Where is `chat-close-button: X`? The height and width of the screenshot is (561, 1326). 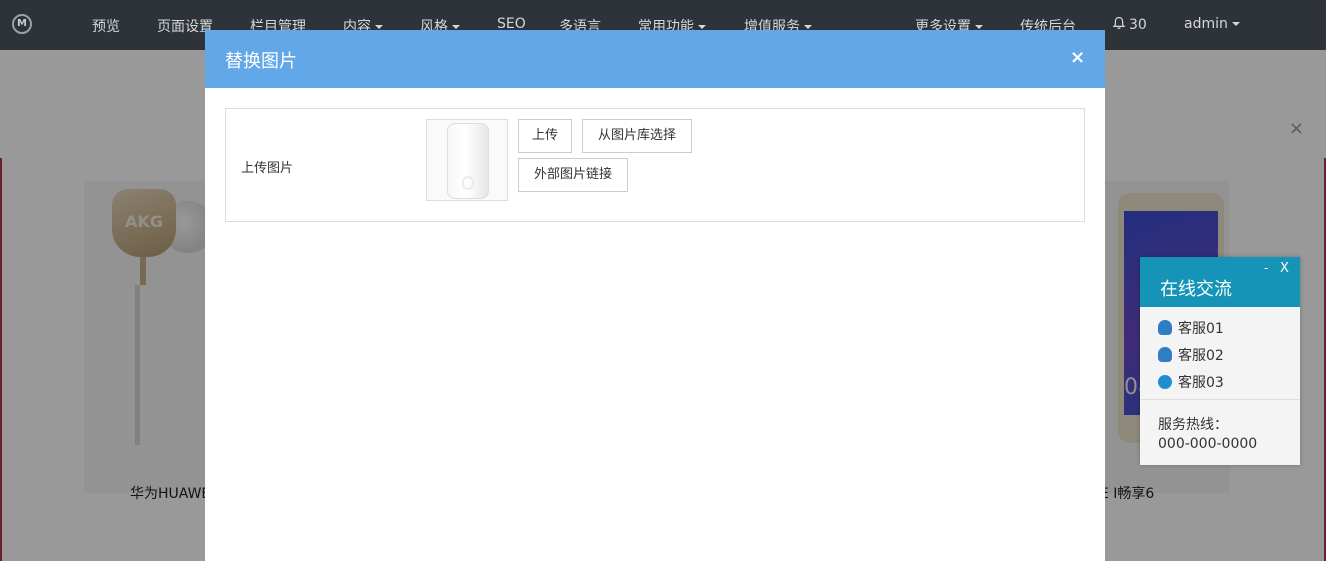 chat-close-button: X is located at coordinates (1284, 268).